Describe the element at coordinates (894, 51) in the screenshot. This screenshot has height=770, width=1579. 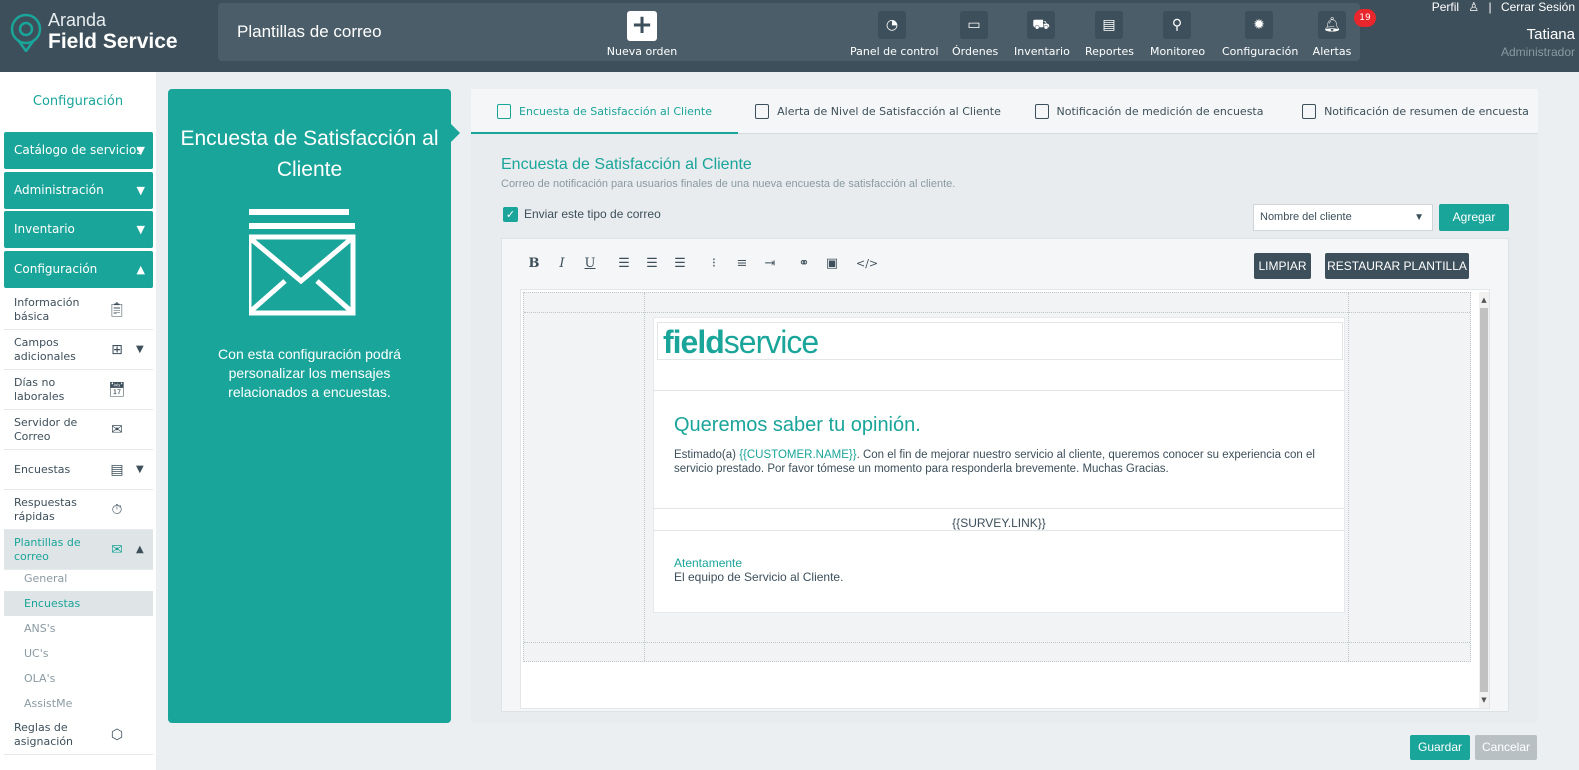
I see `nav-dashboard-label: Panel de control` at that location.